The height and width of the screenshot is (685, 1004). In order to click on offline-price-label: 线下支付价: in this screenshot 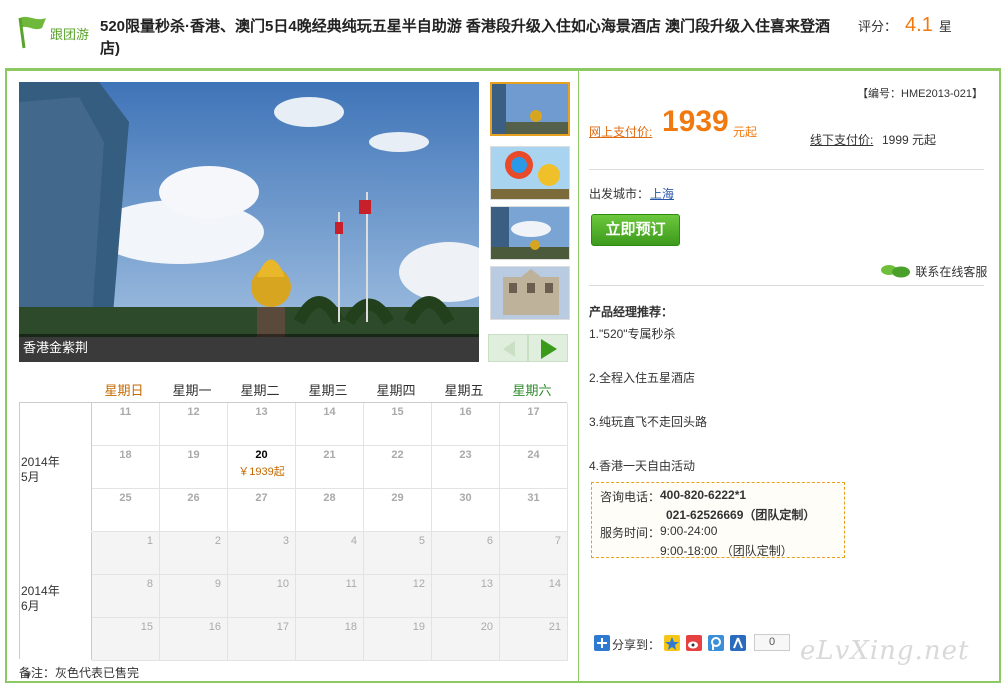, I will do `click(841, 139)`.